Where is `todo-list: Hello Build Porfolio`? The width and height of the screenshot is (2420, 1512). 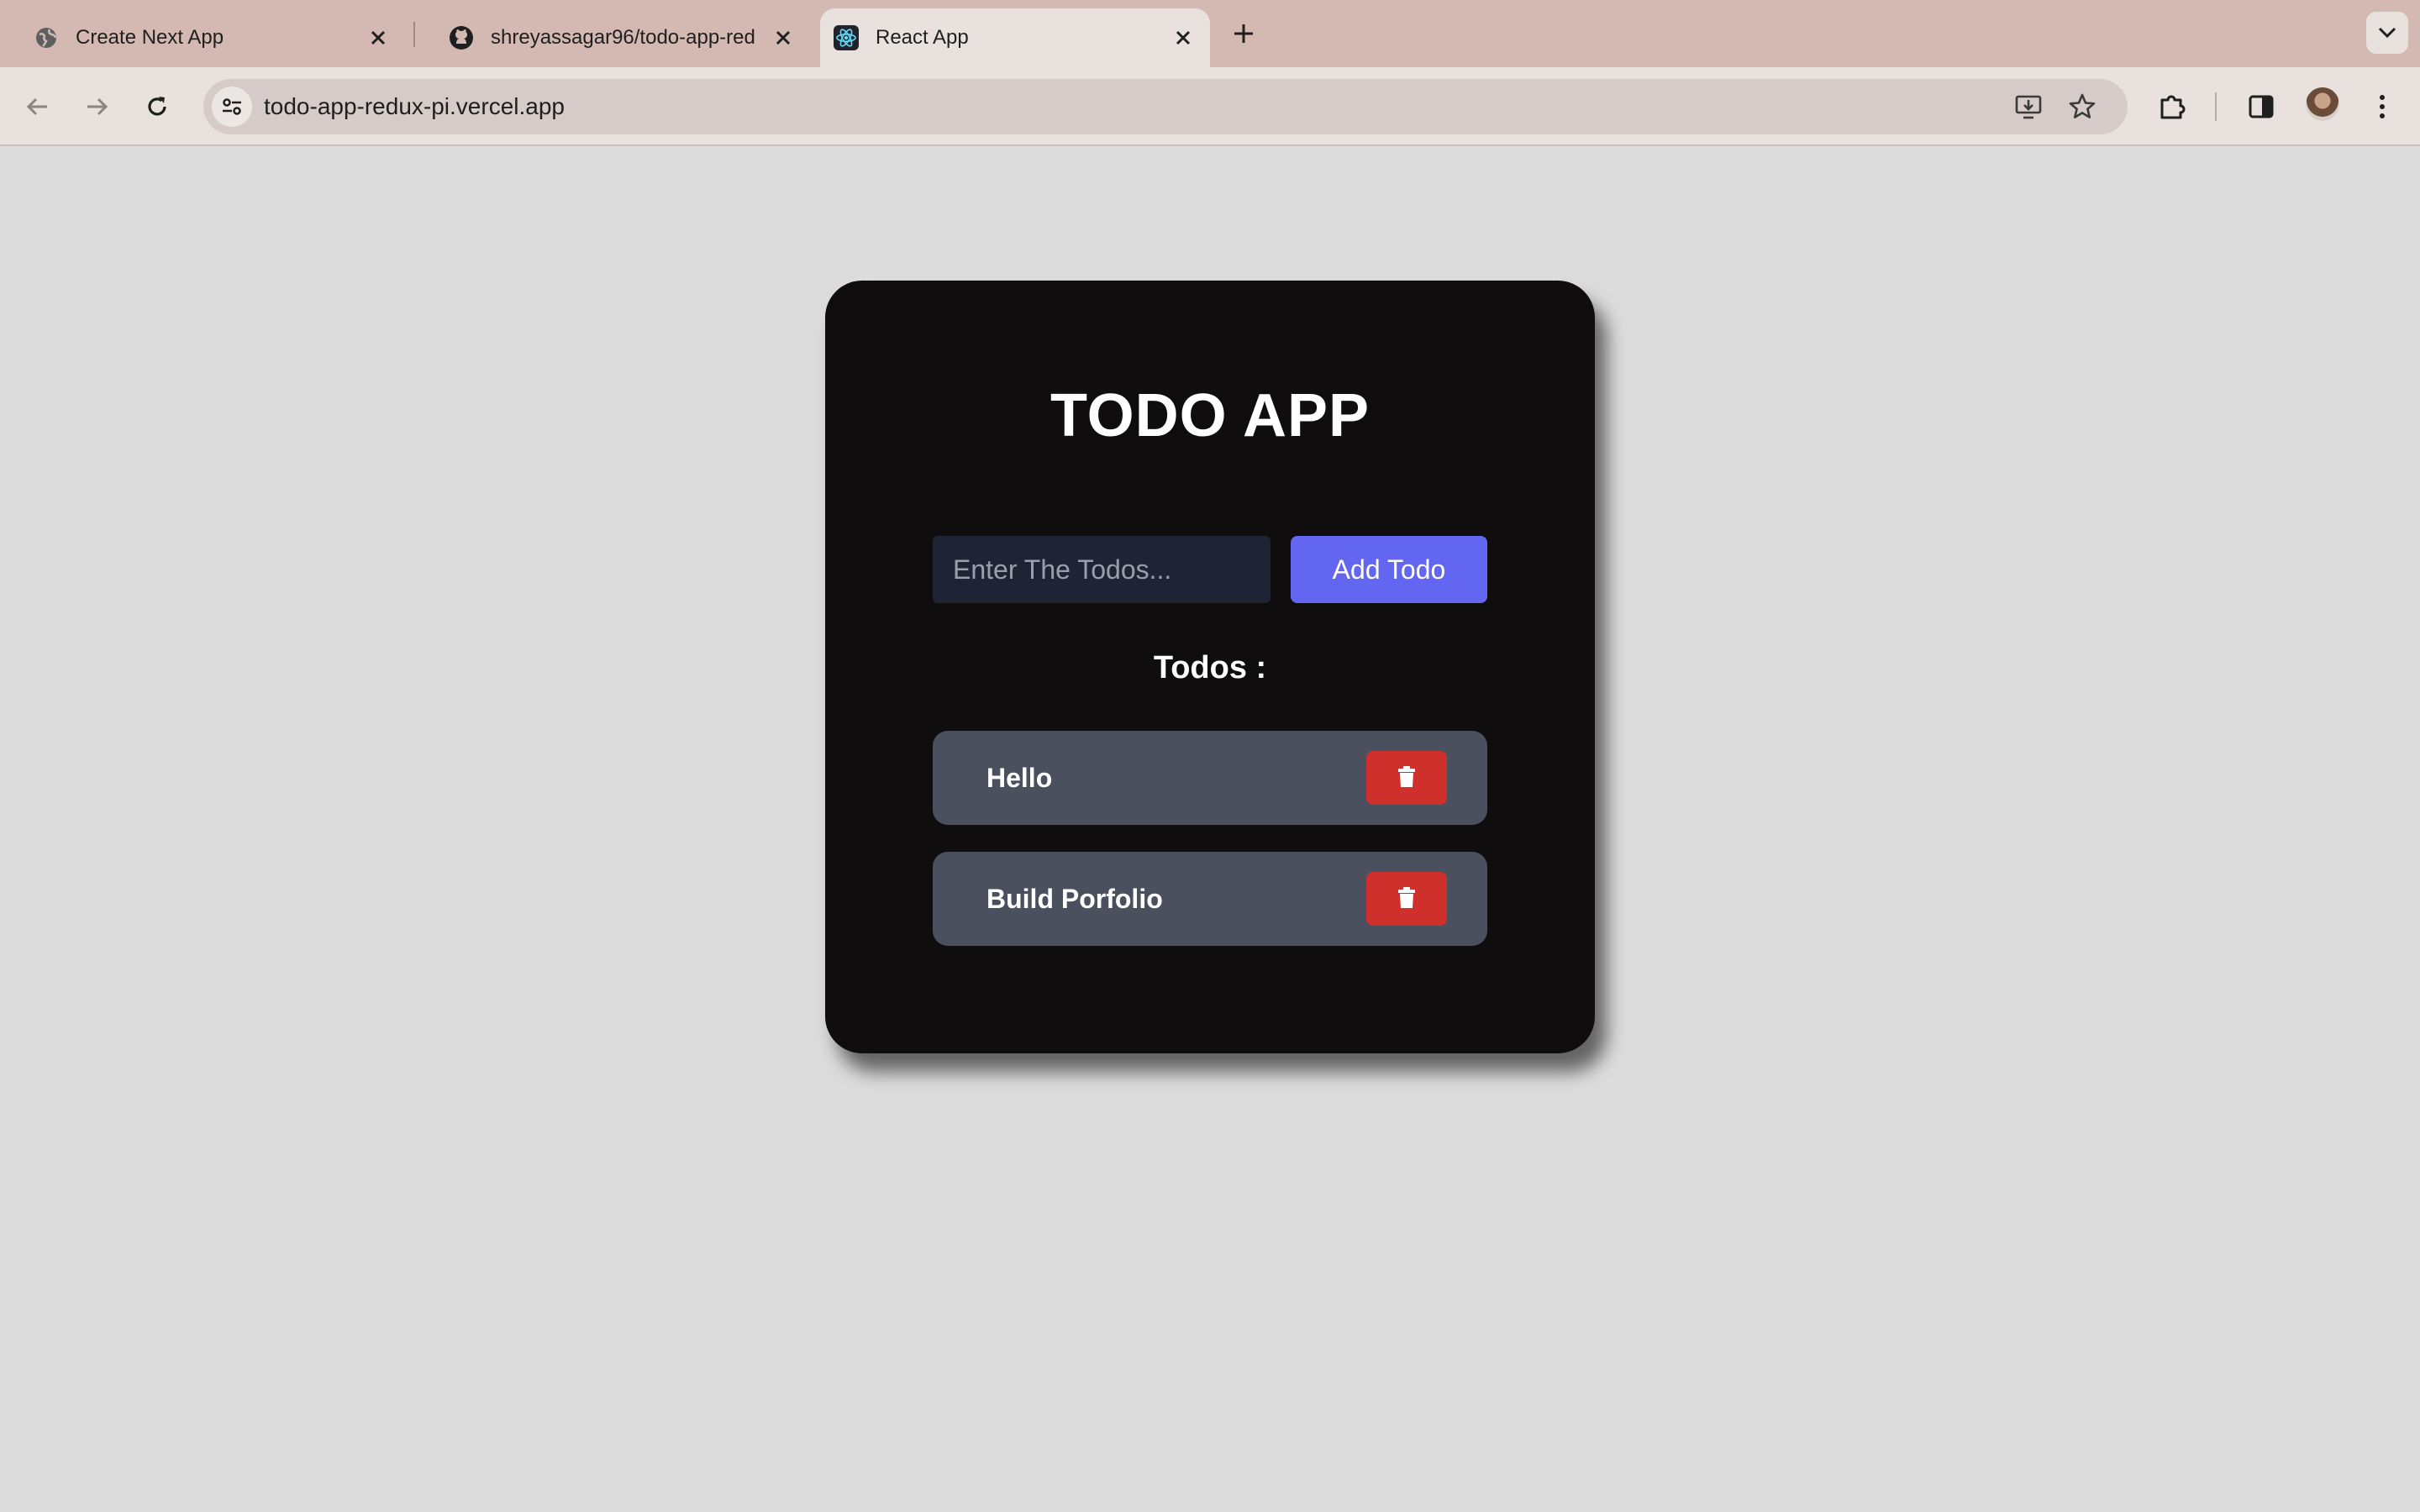 todo-list: Hello Build Porfolio is located at coordinates (1210, 852).